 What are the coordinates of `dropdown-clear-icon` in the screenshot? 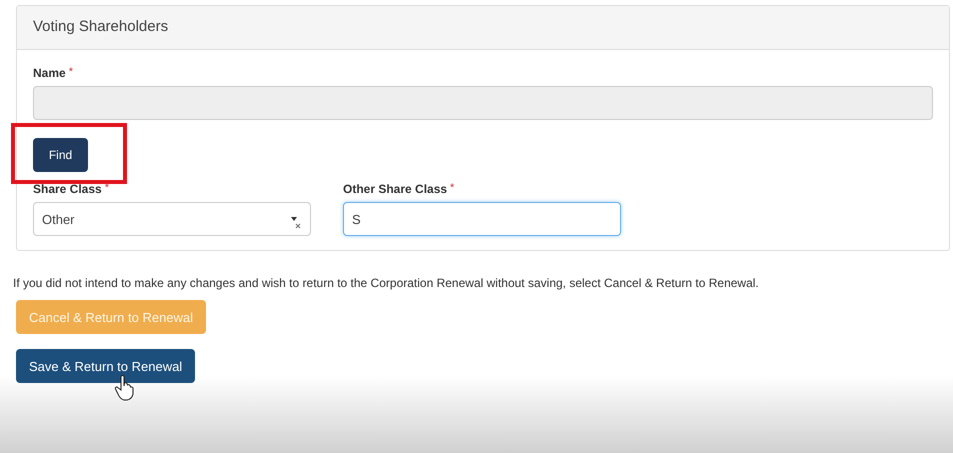 It's located at (296, 222).